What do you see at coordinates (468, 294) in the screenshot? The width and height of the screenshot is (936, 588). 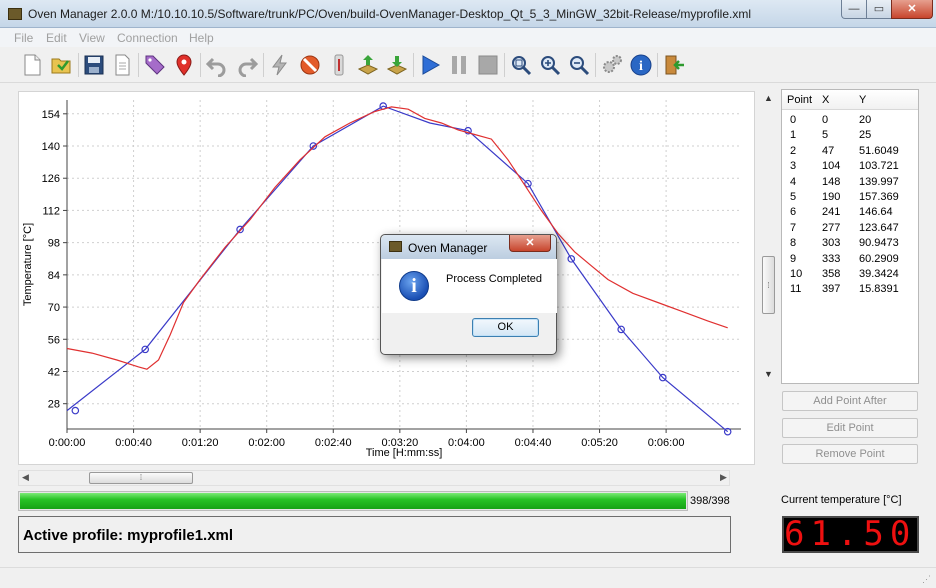 I see `message-dialog: Oven Manager ✕ i Process Completed OK` at bounding box center [468, 294].